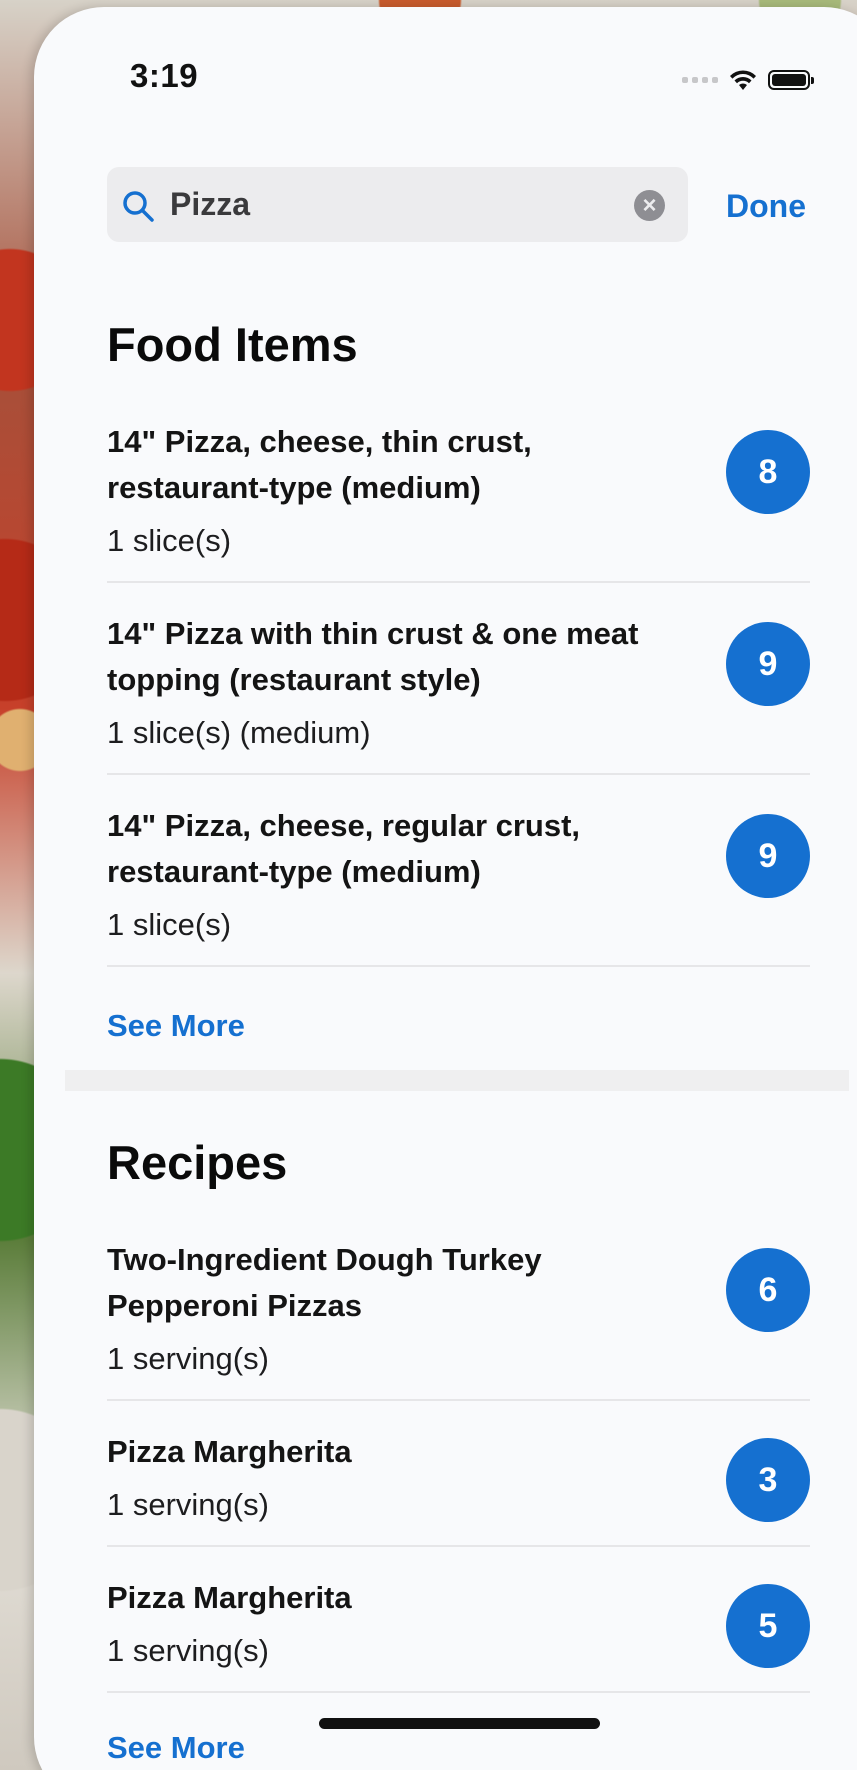  I want to click on search-input: Pizza, so click(210, 204).